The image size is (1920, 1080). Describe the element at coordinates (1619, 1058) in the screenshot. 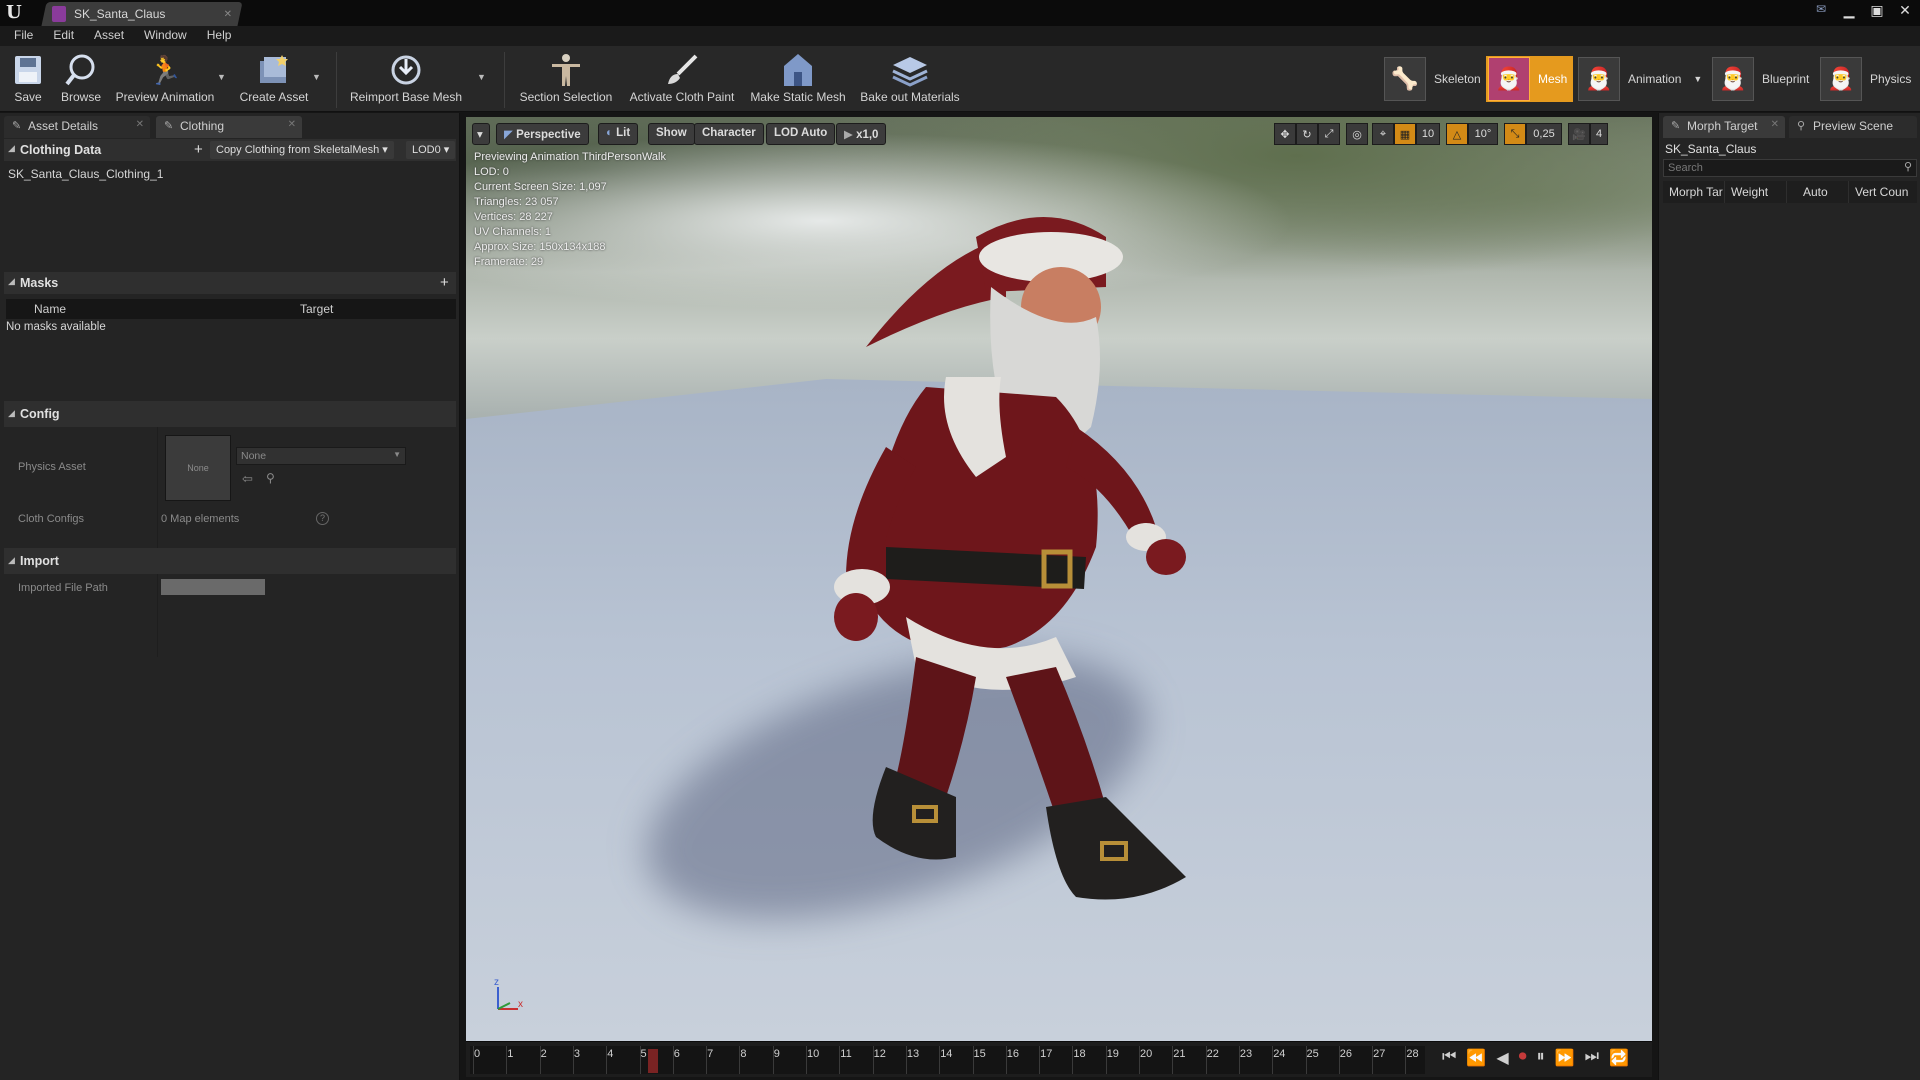

I see `loop-icon: 🔁` at that location.